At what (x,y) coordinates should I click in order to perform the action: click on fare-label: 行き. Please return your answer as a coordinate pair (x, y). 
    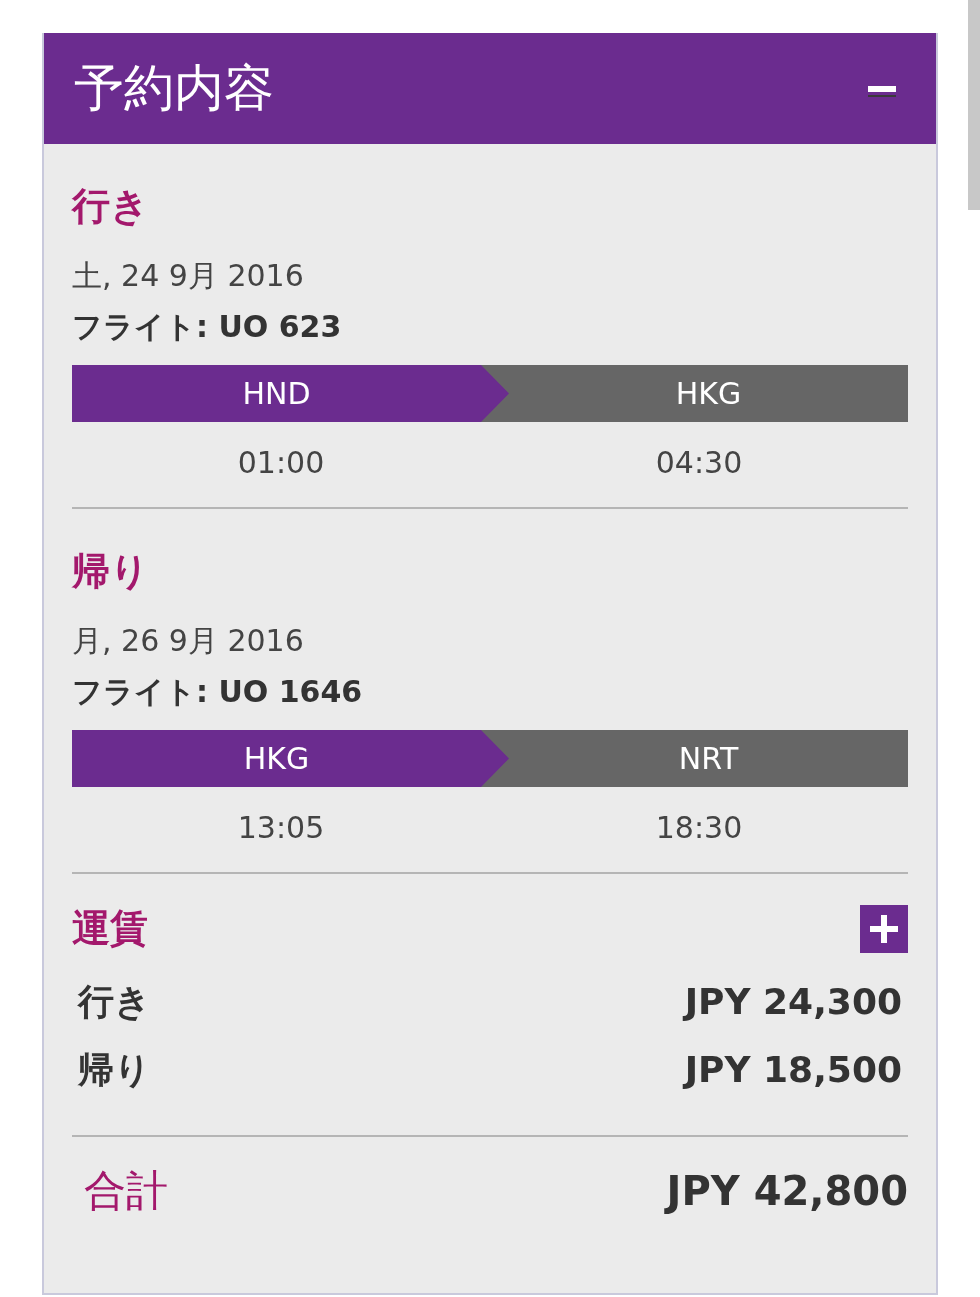
    Looking at the image, I should click on (114, 1002).